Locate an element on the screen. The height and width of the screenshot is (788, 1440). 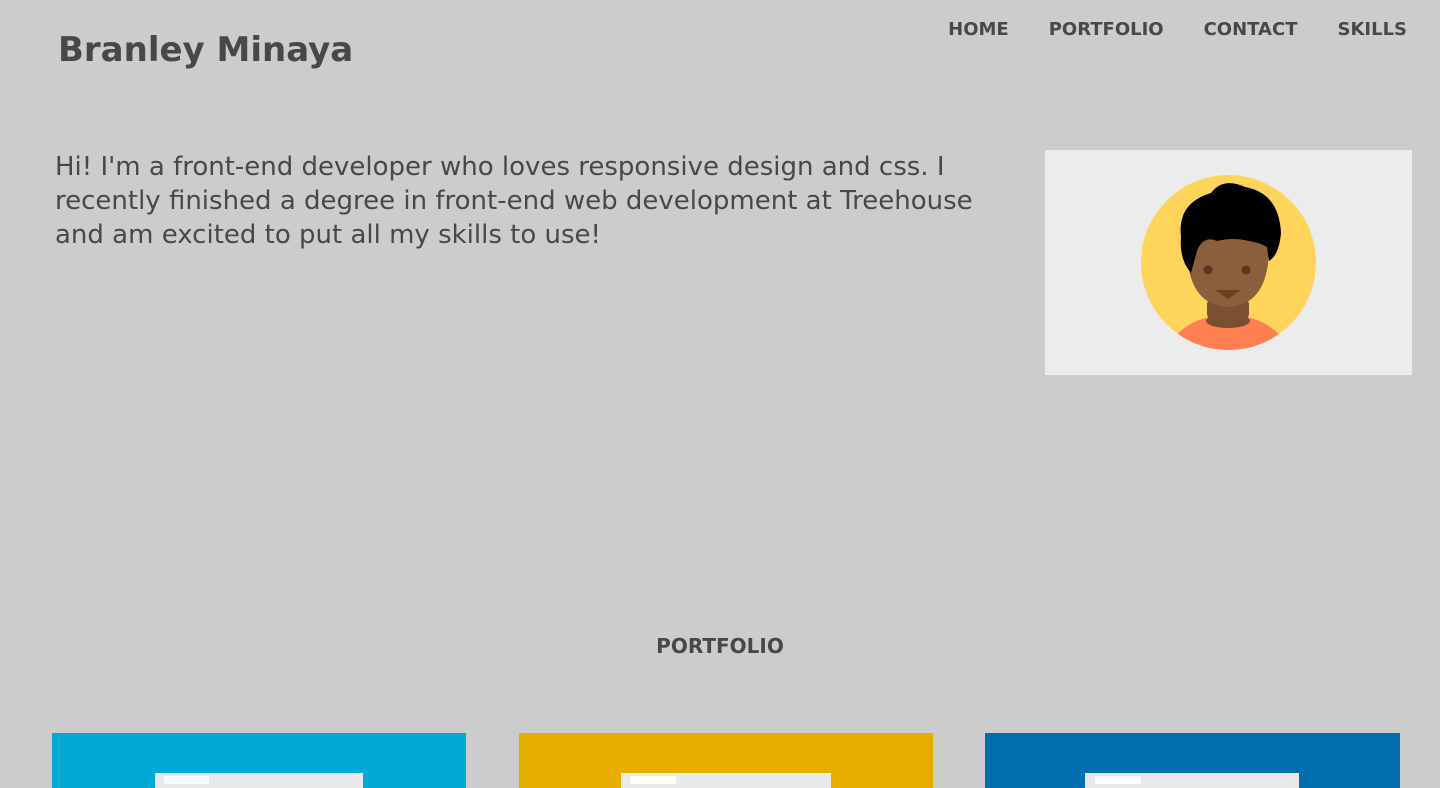
main-nav: HOME PORTFOLIO CONTACT SKILLS is located at coordinates (1177, 30).